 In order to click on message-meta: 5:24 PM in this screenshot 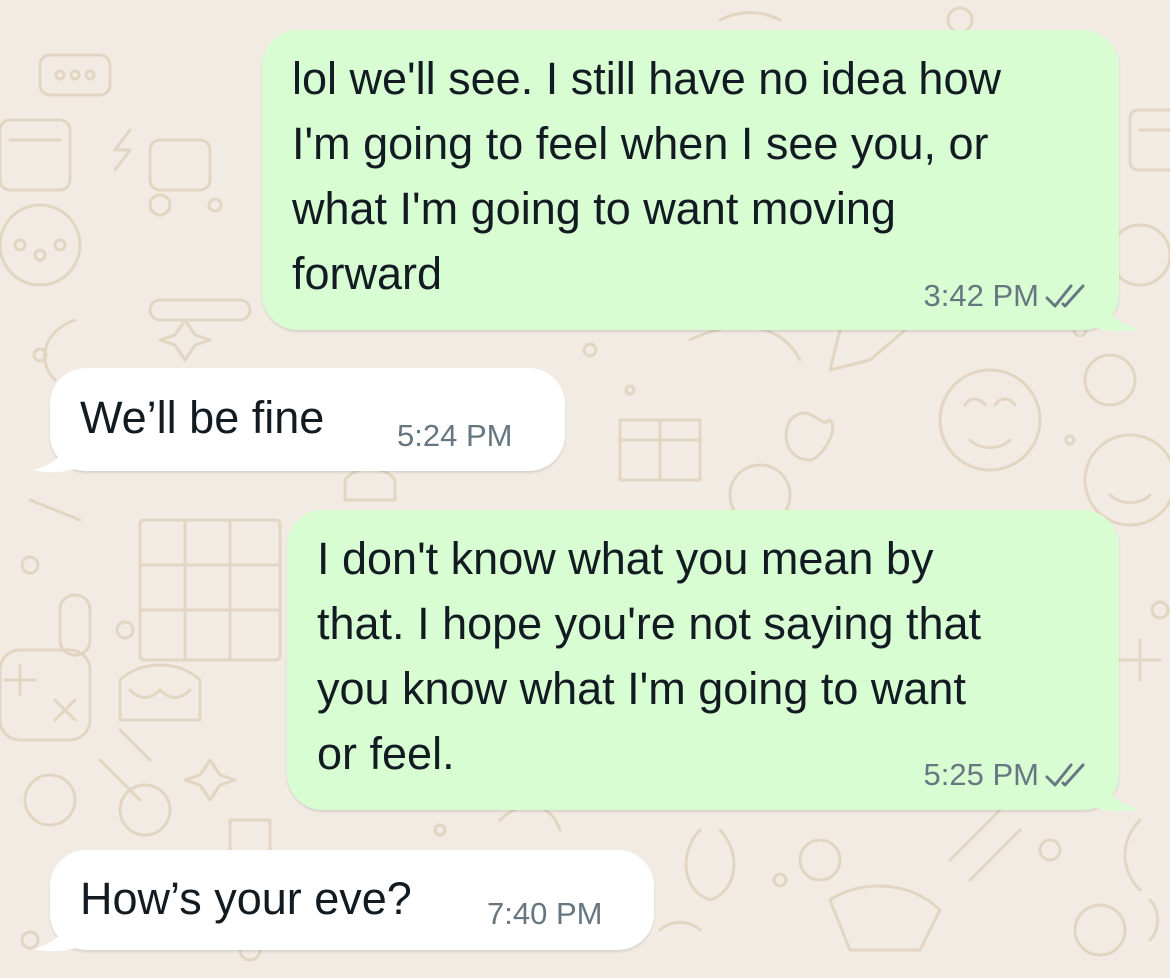, I will do `click(454, 436)`.